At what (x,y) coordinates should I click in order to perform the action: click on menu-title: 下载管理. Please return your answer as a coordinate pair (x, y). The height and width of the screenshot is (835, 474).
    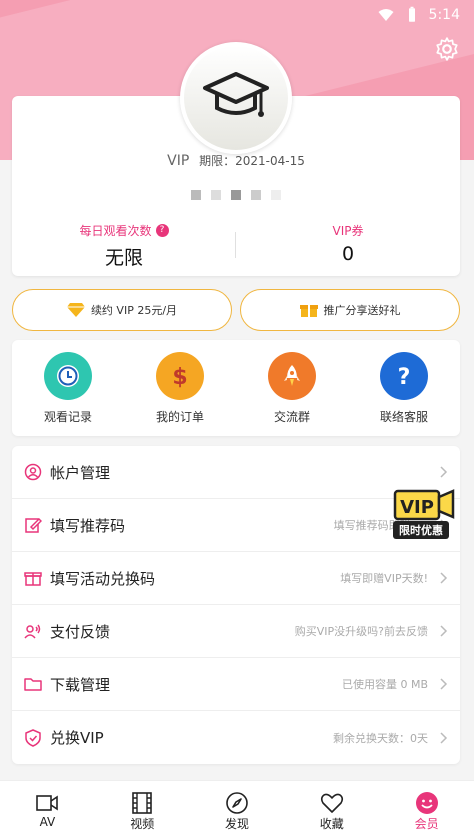
    Looking at the image, I should click on (80, 684).